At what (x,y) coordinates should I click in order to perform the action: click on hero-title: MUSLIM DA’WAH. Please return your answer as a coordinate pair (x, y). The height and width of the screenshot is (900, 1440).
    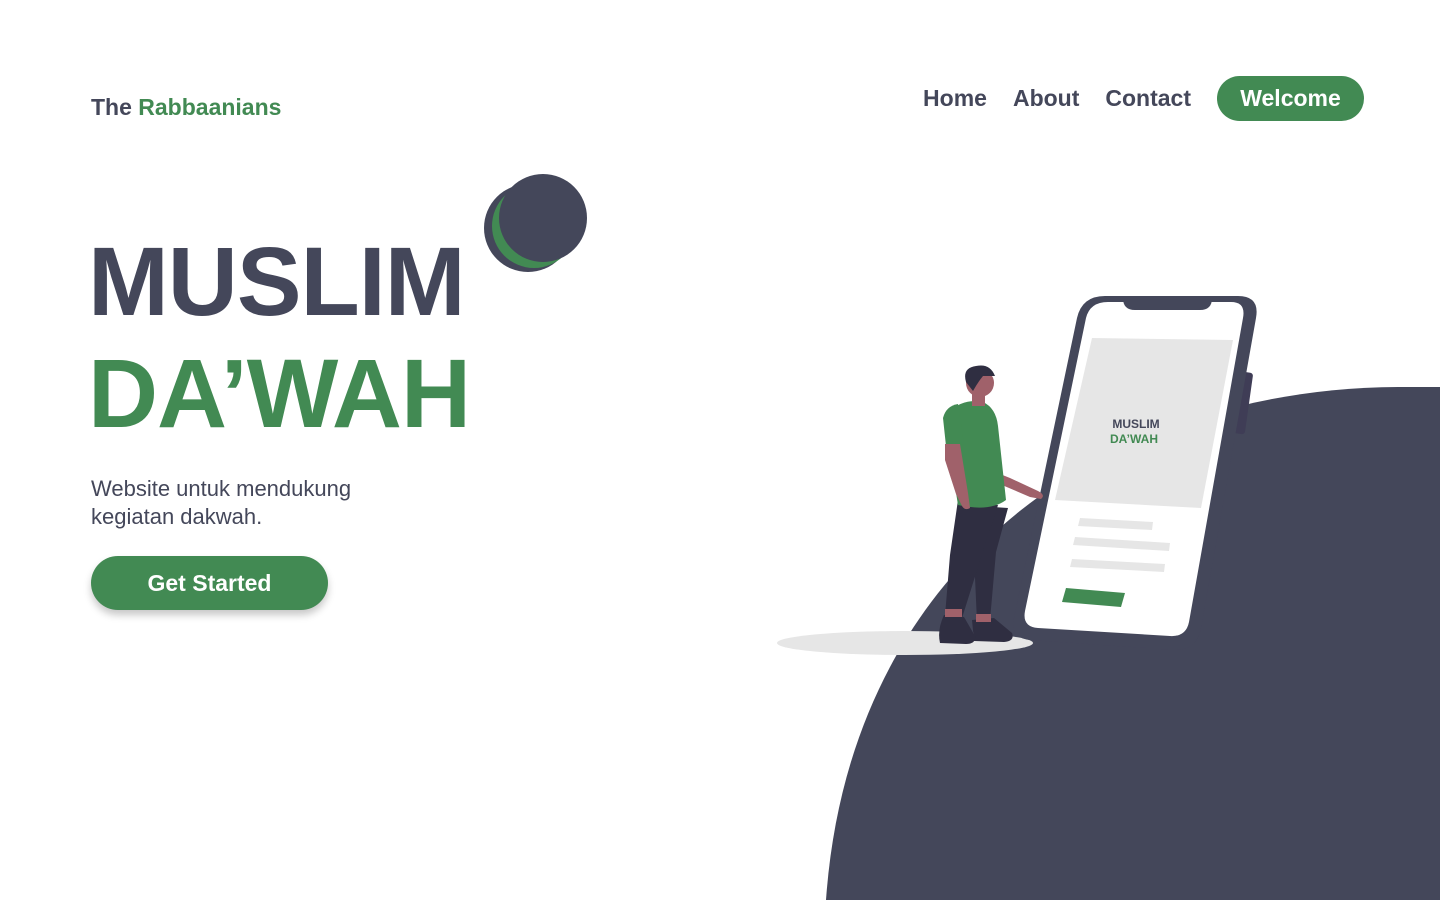
    Looking at the image, I should click on (279, 338).